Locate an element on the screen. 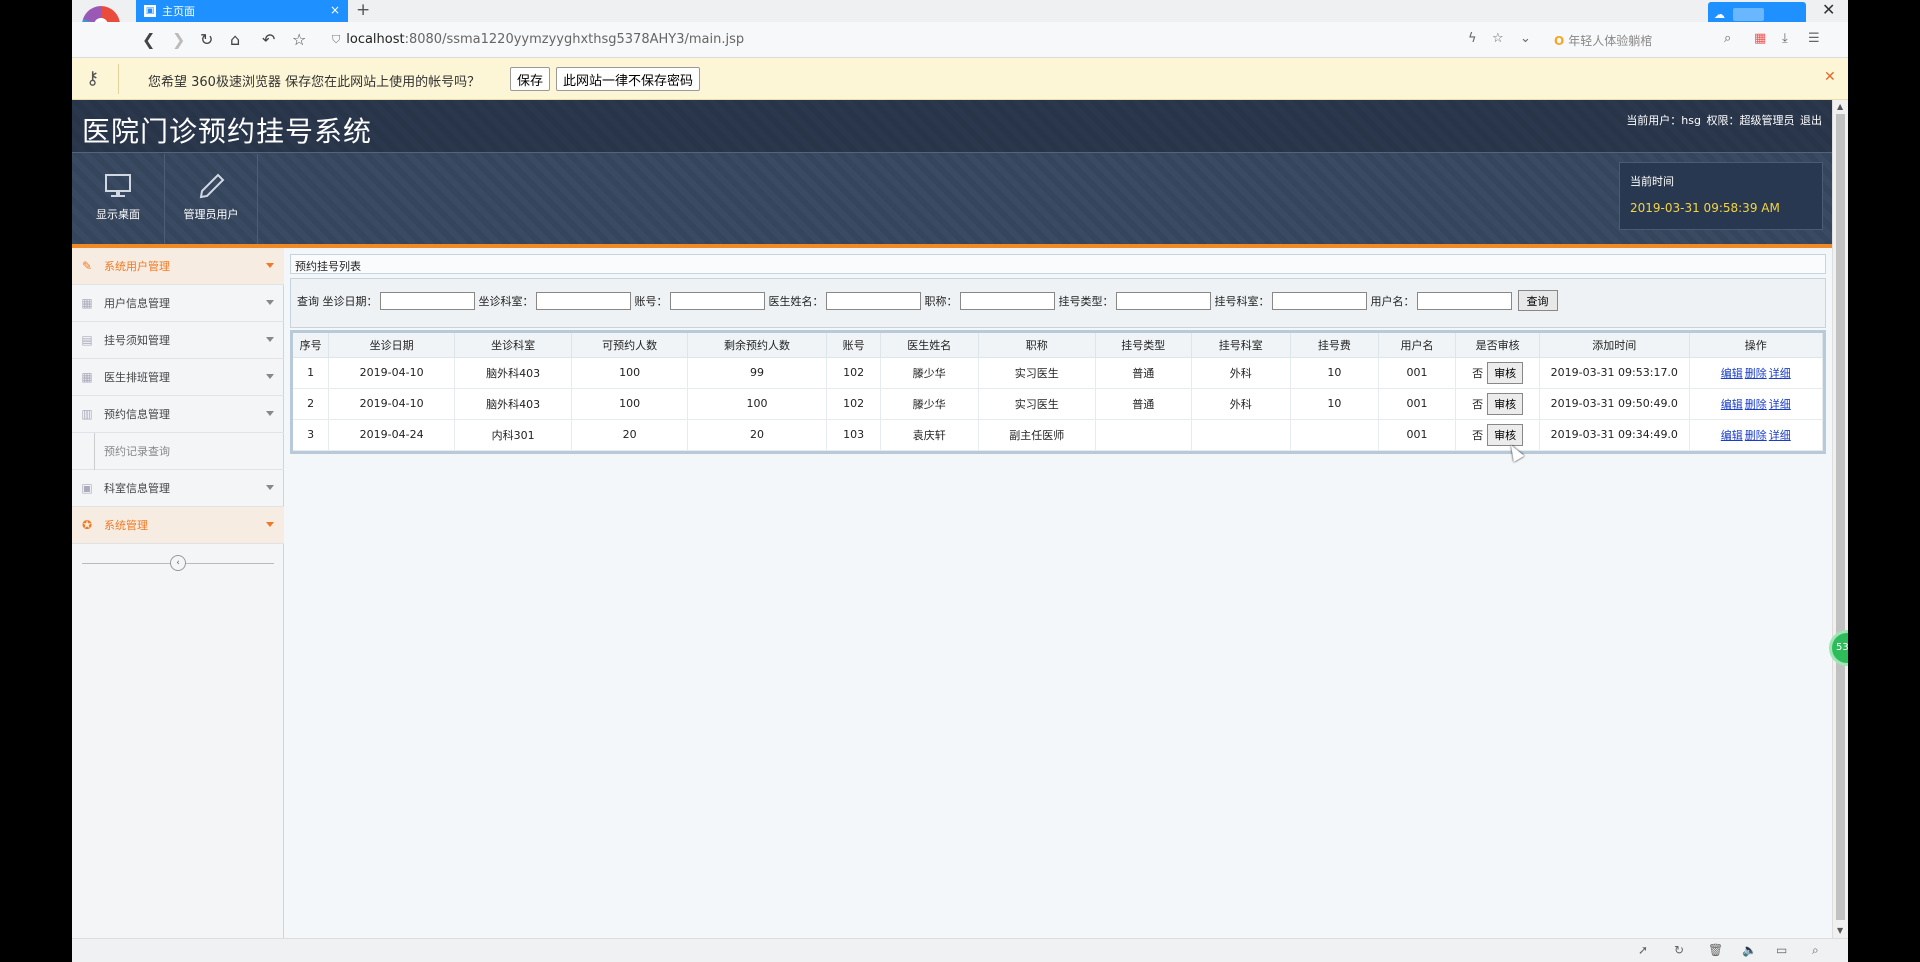 Image resolution: width=1920 pixels, height=962 pixels. never-save-button: 此网站一律不保存密码 is located at coordinates (628, 79).